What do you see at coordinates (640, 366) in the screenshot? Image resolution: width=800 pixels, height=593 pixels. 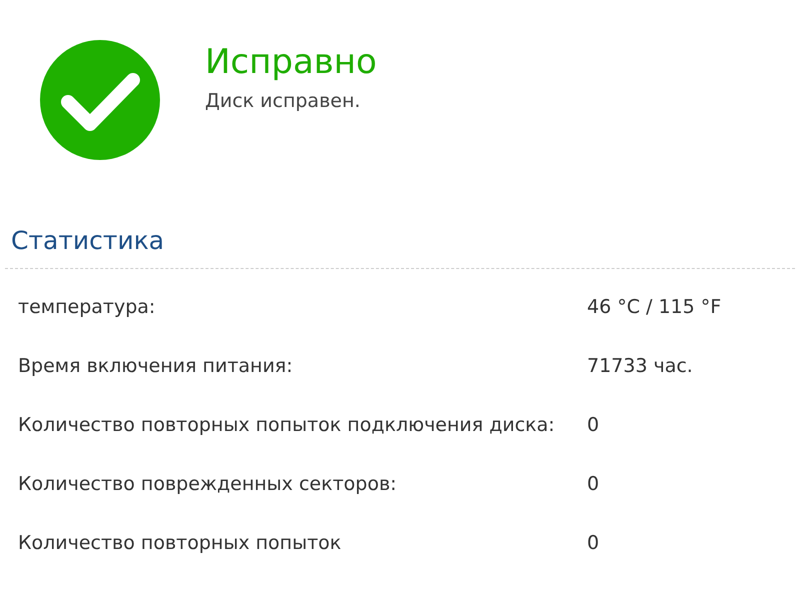 I see `stat-value: 71733 час.` at bounding box center [640, 366].